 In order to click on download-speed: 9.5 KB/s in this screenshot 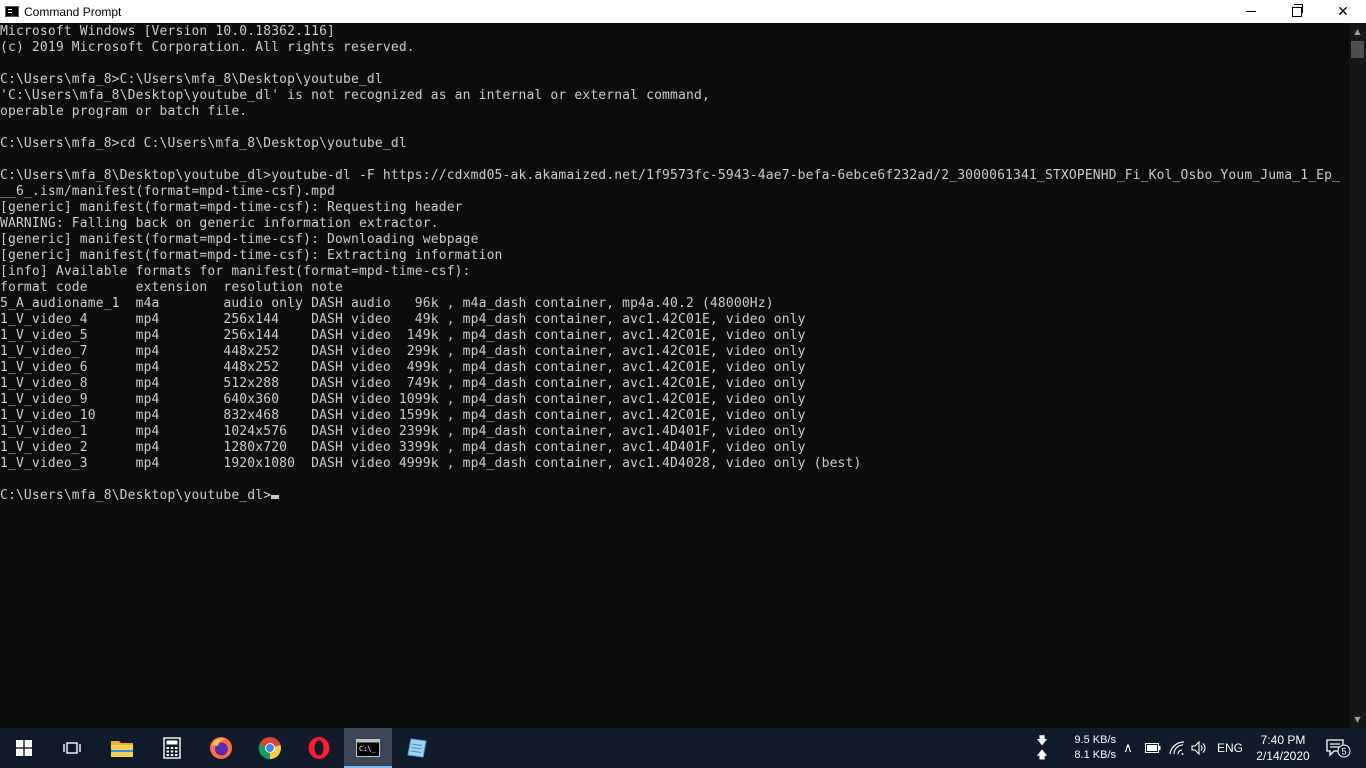, I will do `click(1095, 740)`.